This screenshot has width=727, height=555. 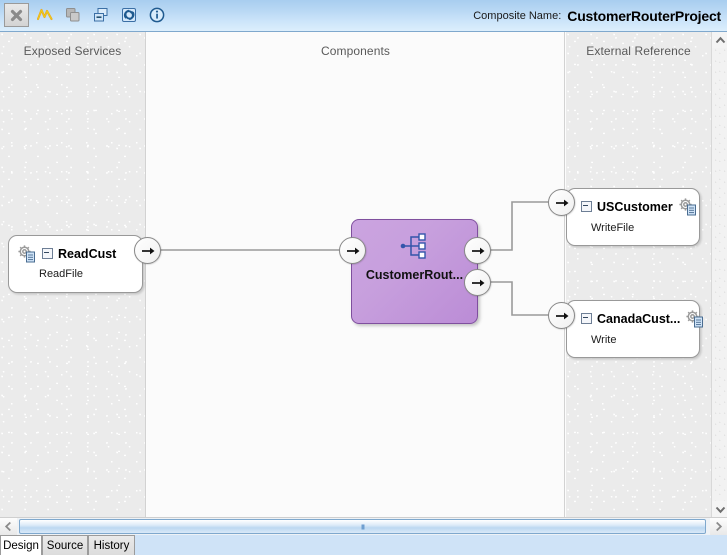 I want to click on scroll-down-arrow-icon, so click(x=720, y=509).